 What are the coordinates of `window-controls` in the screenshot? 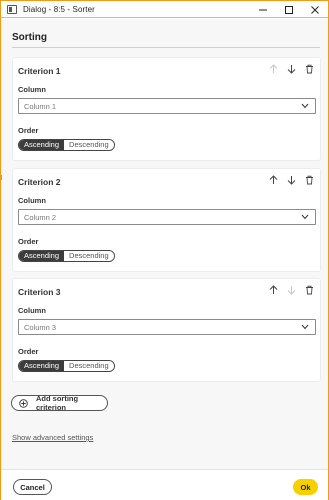 It's located at (289, 9).